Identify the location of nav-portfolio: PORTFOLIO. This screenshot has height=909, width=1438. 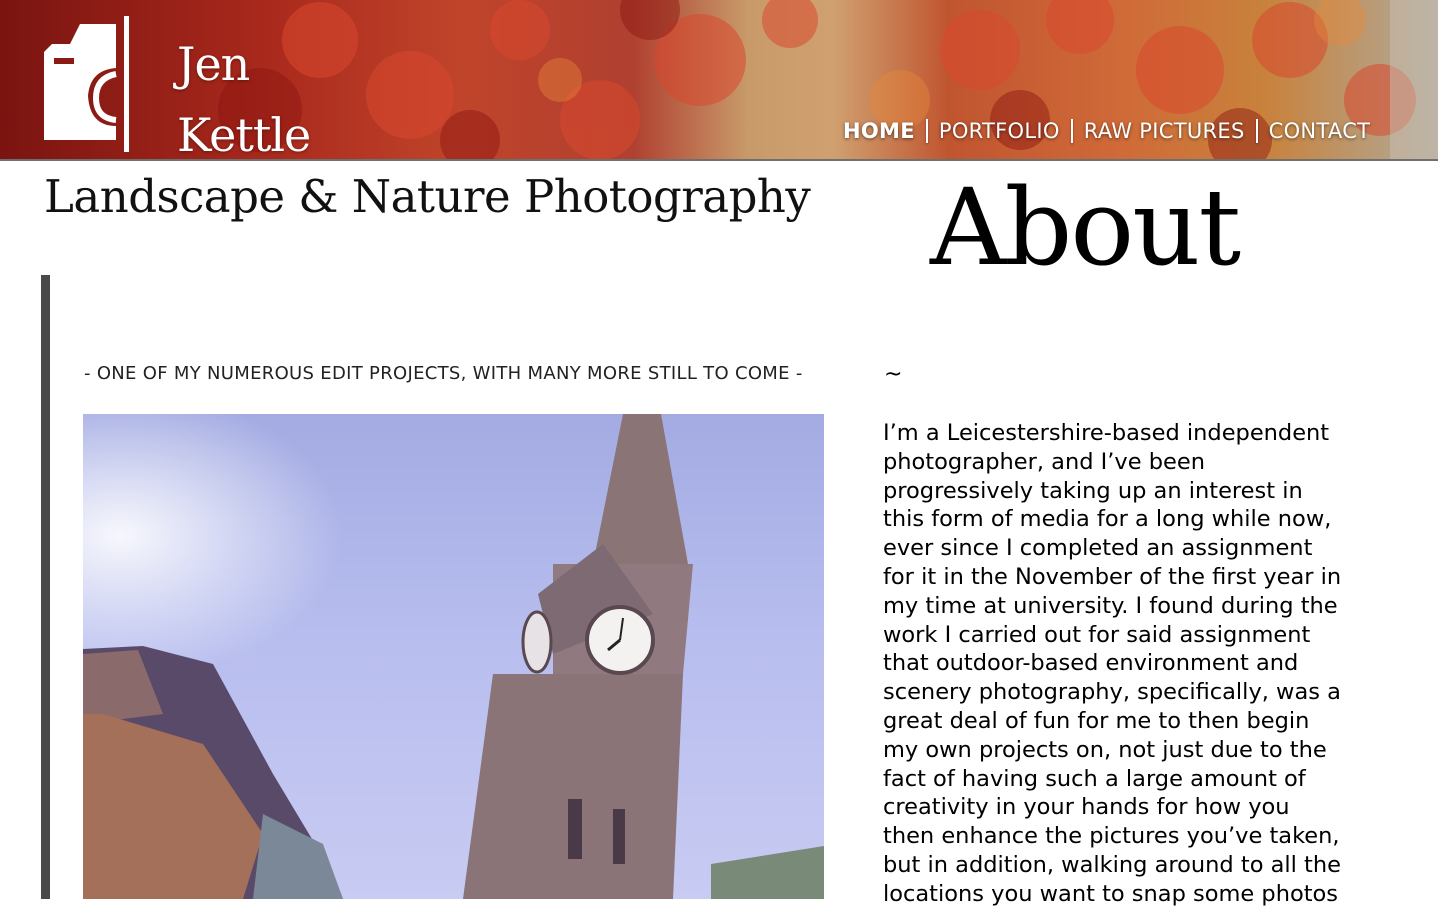
(999, 131).